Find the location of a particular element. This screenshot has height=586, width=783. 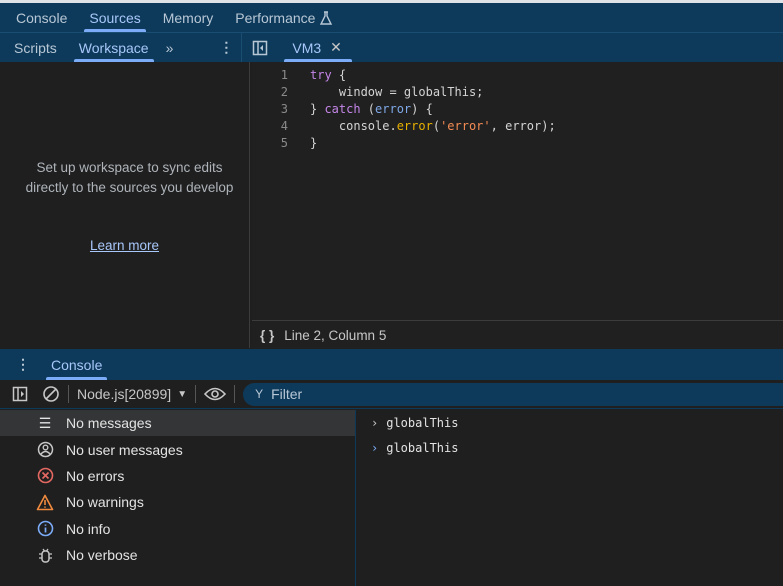

toggle-navigator-icon is located at coordinates (260, 48).